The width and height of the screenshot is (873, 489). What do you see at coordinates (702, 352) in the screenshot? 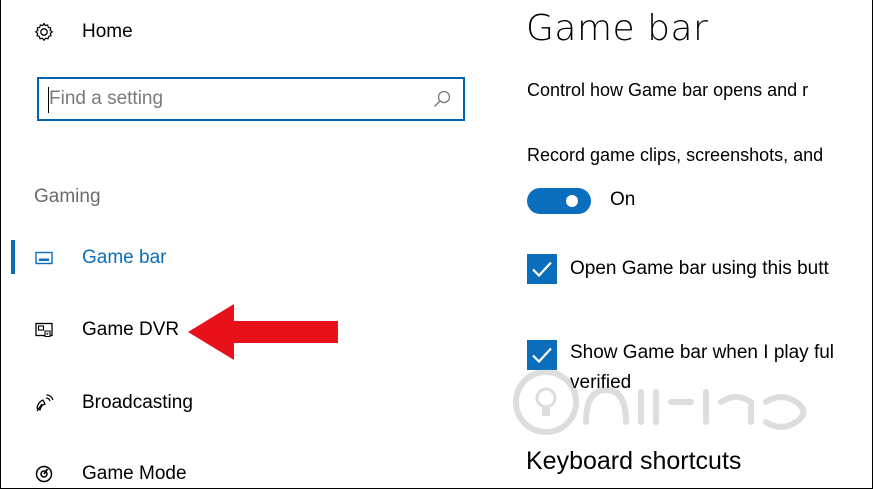
I see `checkbox-label: Show Game bar when I play ful` at bounding box center [702, 352].